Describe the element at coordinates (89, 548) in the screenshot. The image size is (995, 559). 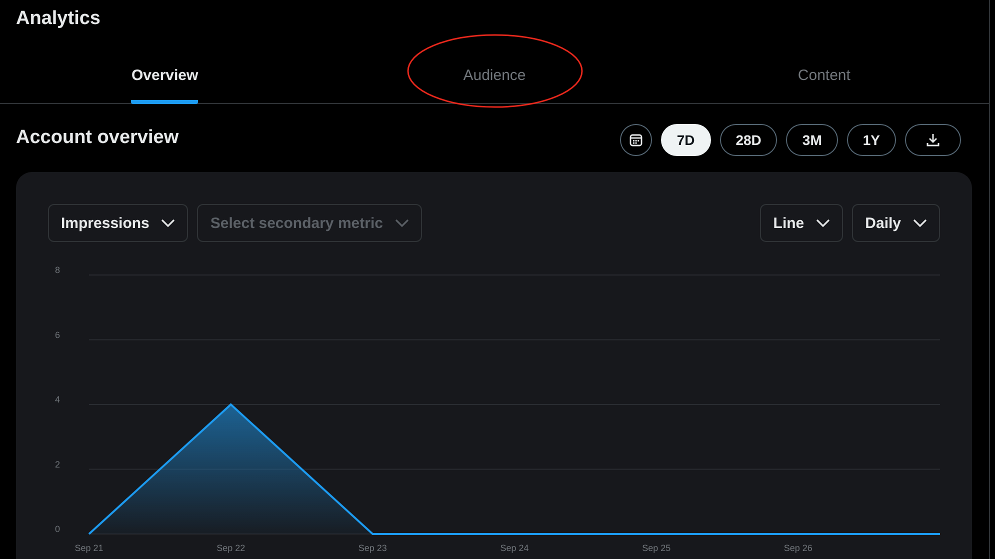
I see `x-axis-label: Sep 21` at that location.